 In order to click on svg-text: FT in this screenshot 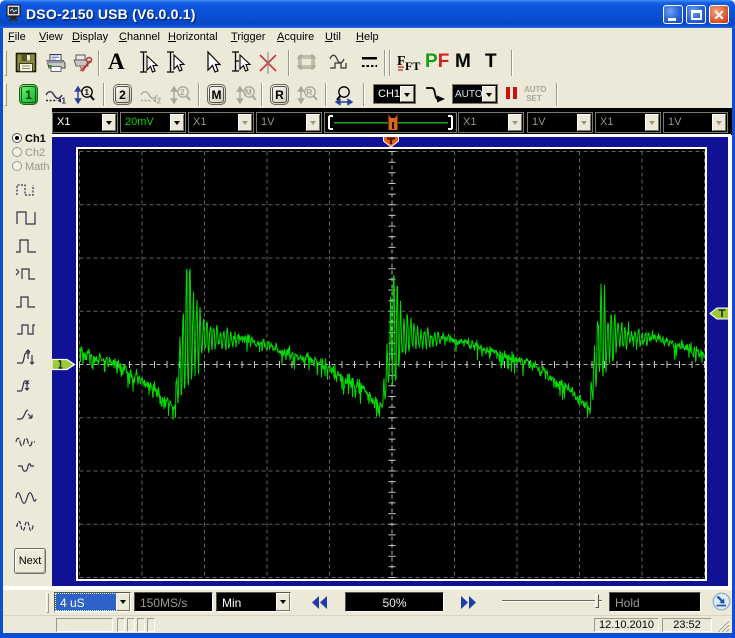, I will do `click(412, 66)`.